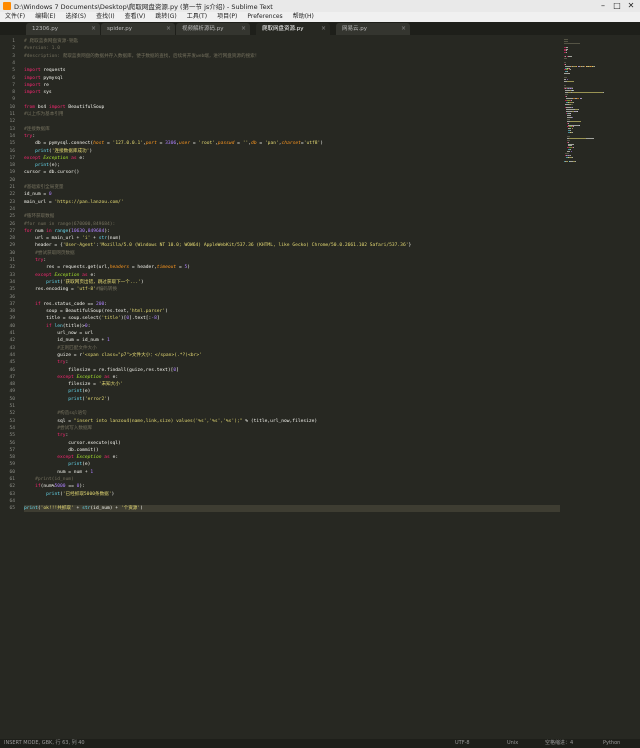 This screenshot has height=748, width=640. What do you see at coordinates (12, 136) in the screenshot?
I see `line-number: 14` at bounding box center [12, 136].